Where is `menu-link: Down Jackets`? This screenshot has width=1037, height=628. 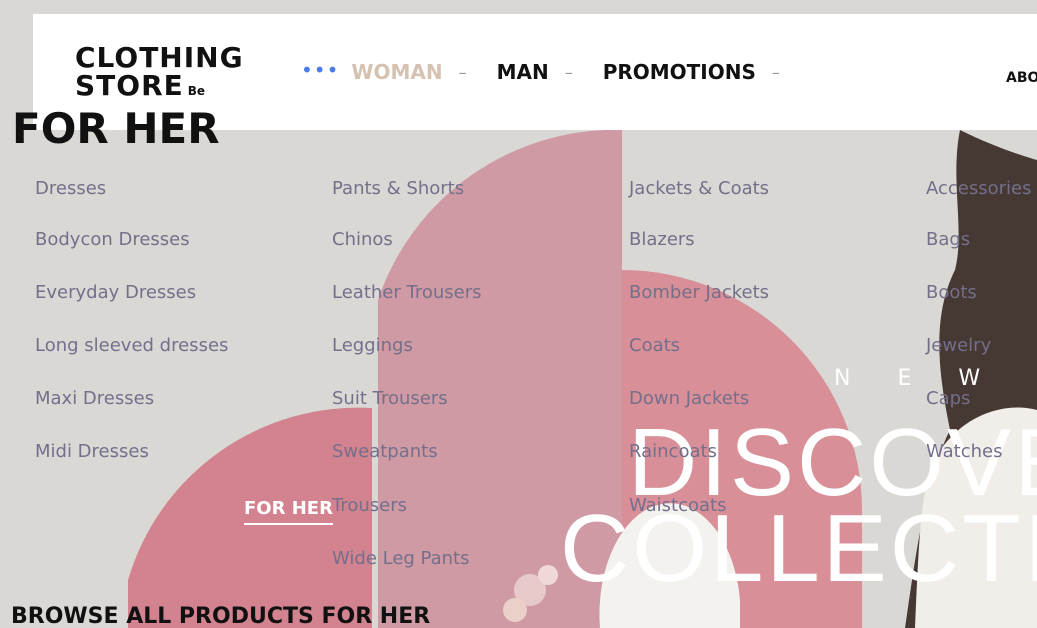 menu-link: Down Jackets is located at coordinates (689, 398).